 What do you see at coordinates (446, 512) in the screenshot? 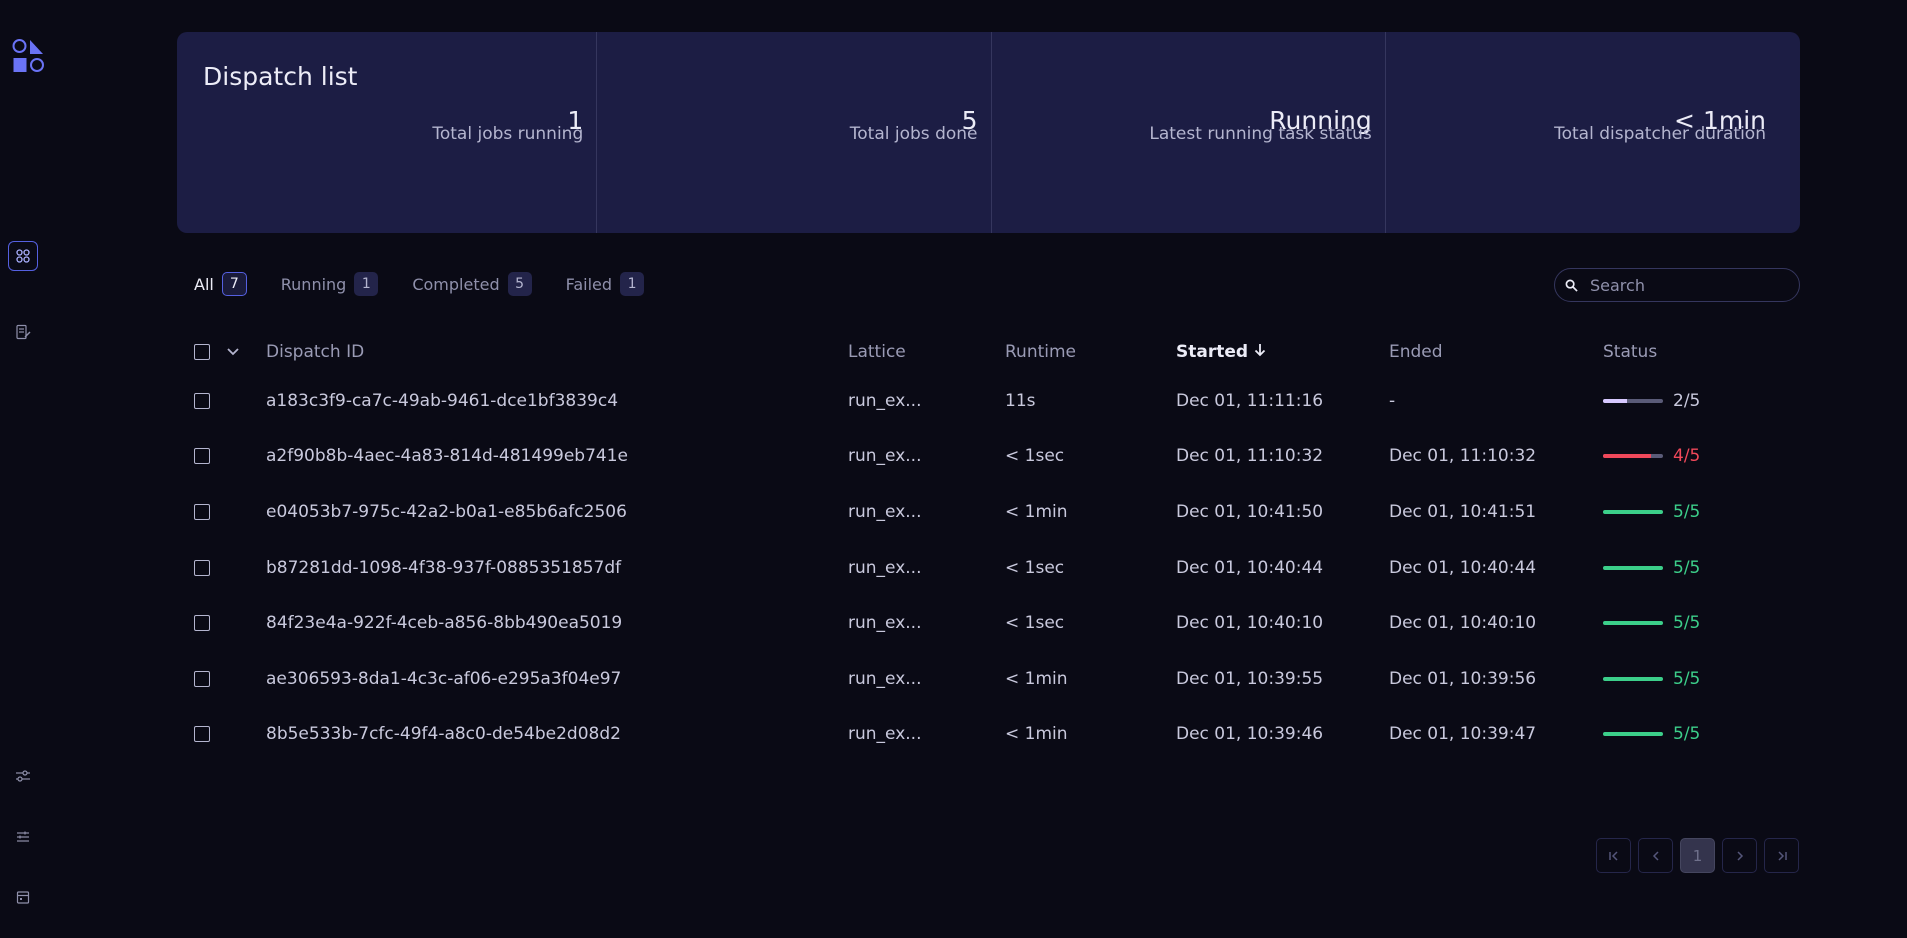
I see `dispatch-id: e04053b7-975c-42a2-b0a1-e85b6afc2506` at bounding box center [446, 512].